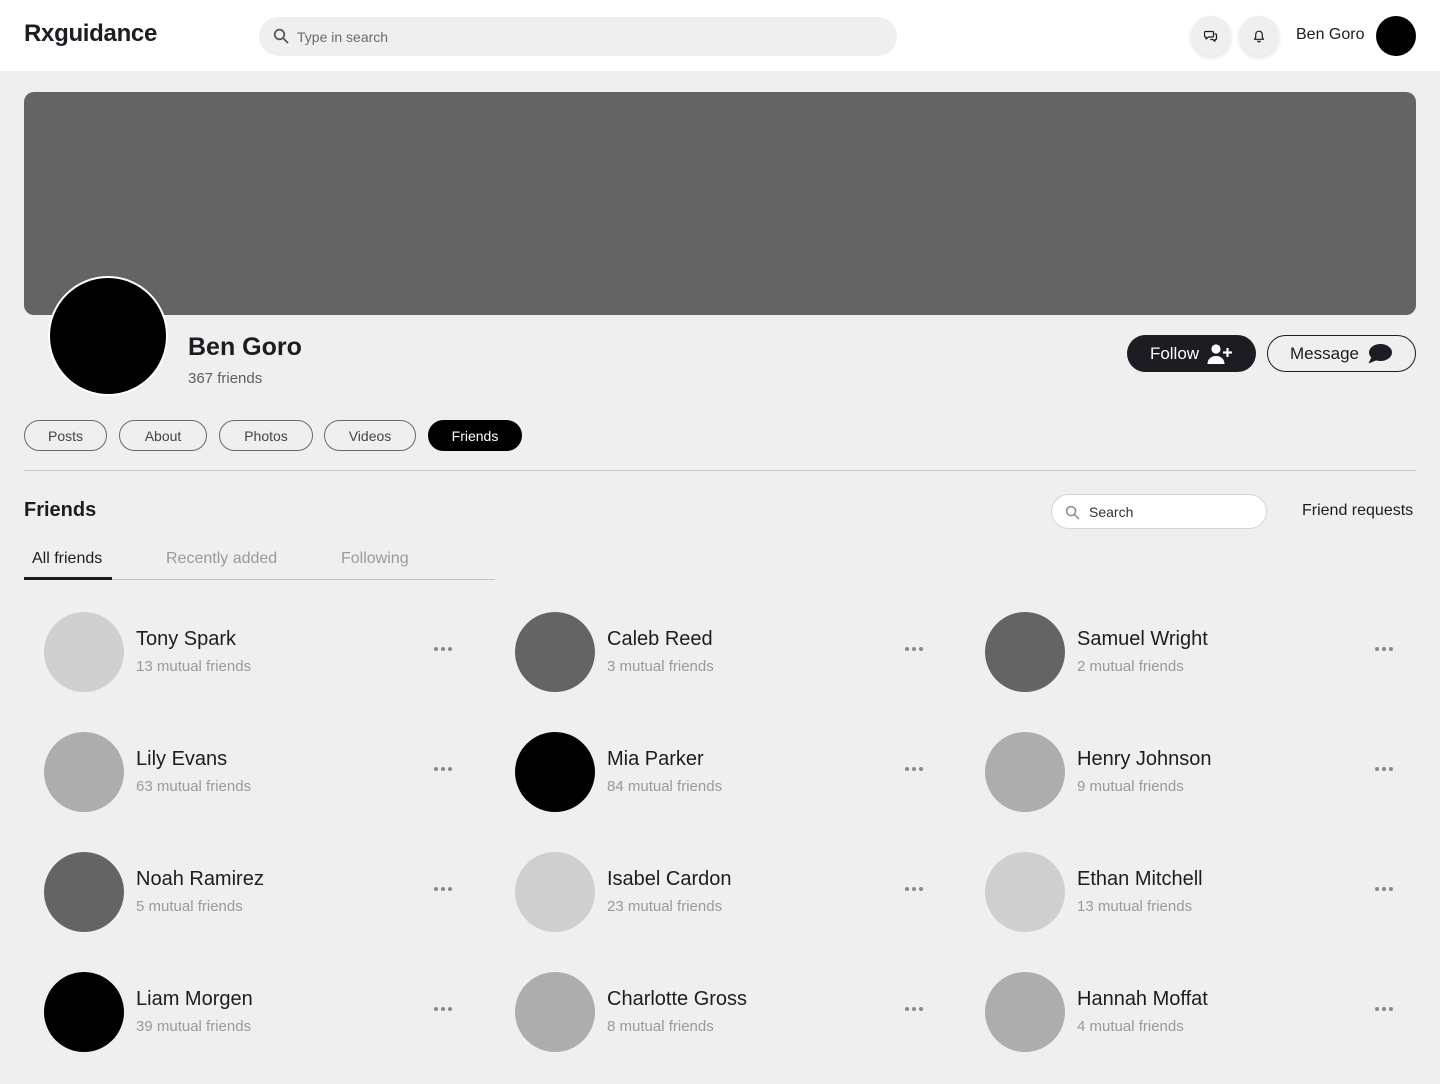 The height and width of the screenshot is (1084, 1440). What do you see at coordinates (264, 892) in the screenshot?
I see `friend-card: Noah Ramirez 5 mutual friends` at bounding box center [264, 892].